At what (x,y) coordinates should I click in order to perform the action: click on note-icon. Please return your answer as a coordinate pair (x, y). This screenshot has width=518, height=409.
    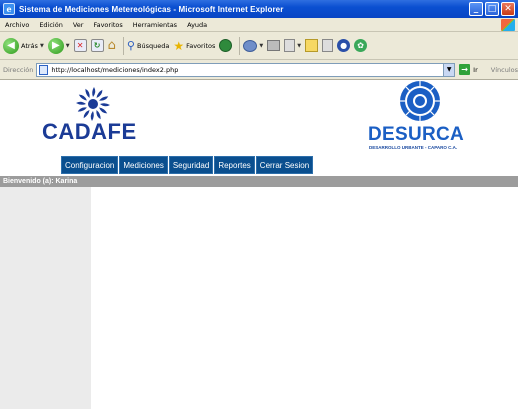
    Looking at the image, I should click on (312, 45).